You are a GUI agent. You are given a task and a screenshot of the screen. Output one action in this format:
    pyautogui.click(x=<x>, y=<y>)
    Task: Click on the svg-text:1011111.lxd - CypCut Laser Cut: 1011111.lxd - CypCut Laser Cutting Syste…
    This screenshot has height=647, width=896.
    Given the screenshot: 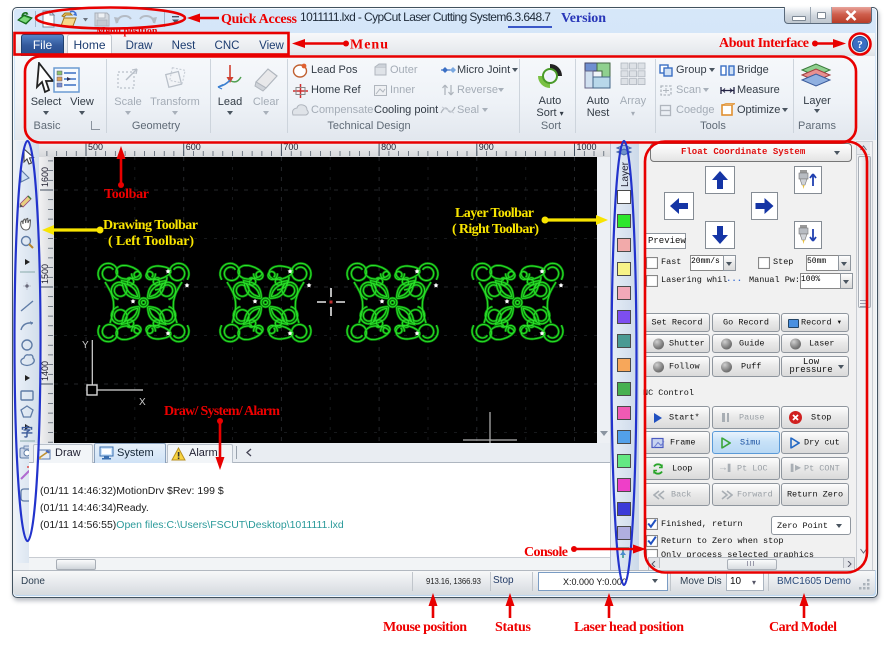 What is the action you would take?
    pyautogui.click(x=425, y=17)
    